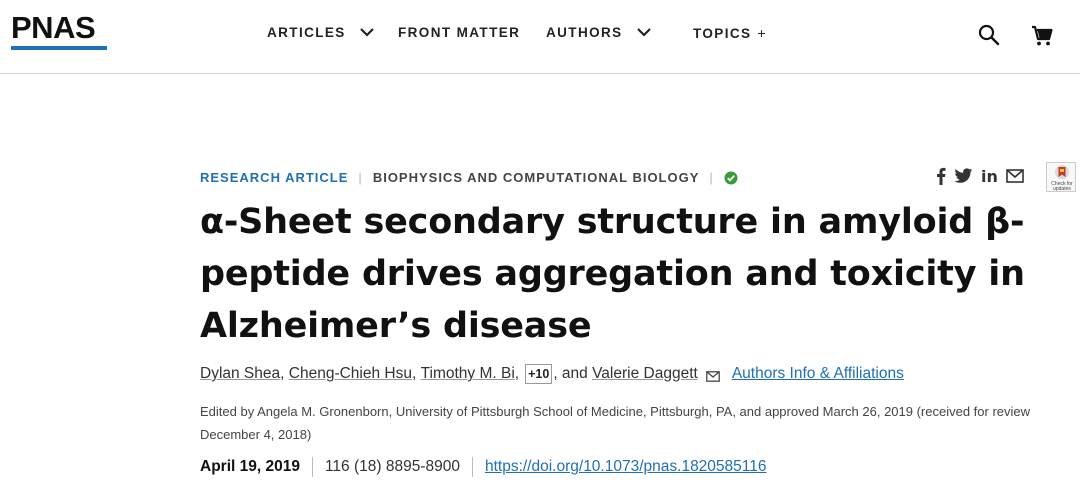 The image size is (1080, 493). I want to click on nav-front-matter: FRONT MATTER, so click(459, 32).